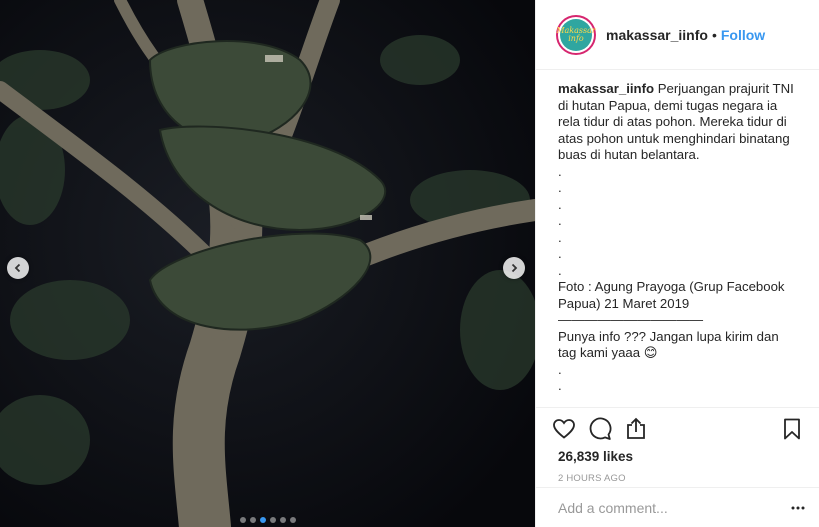  What do you see at coordinates (267, 520) in the screenshot?
I see `carousel-indicator` at bounding box center [267, 520].